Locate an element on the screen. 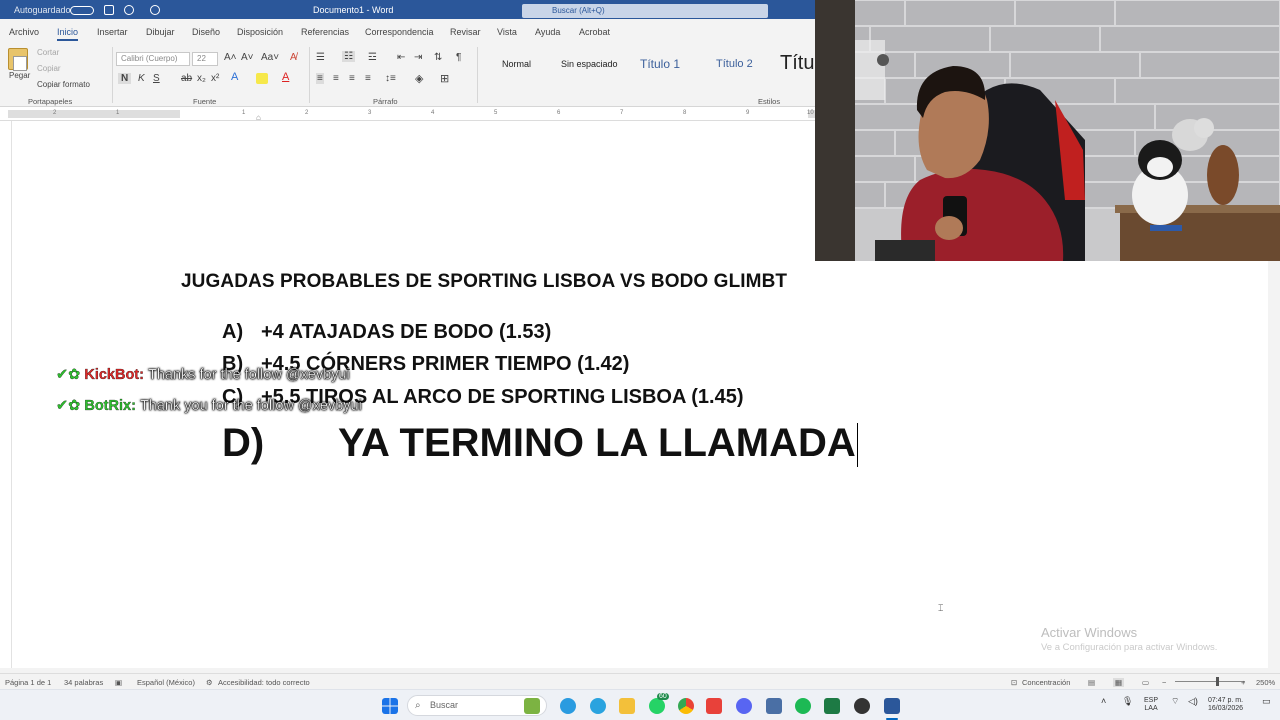 The image size is (1280, 720). accessibility-icon: ⚙ is located at coordinates (209, 682).